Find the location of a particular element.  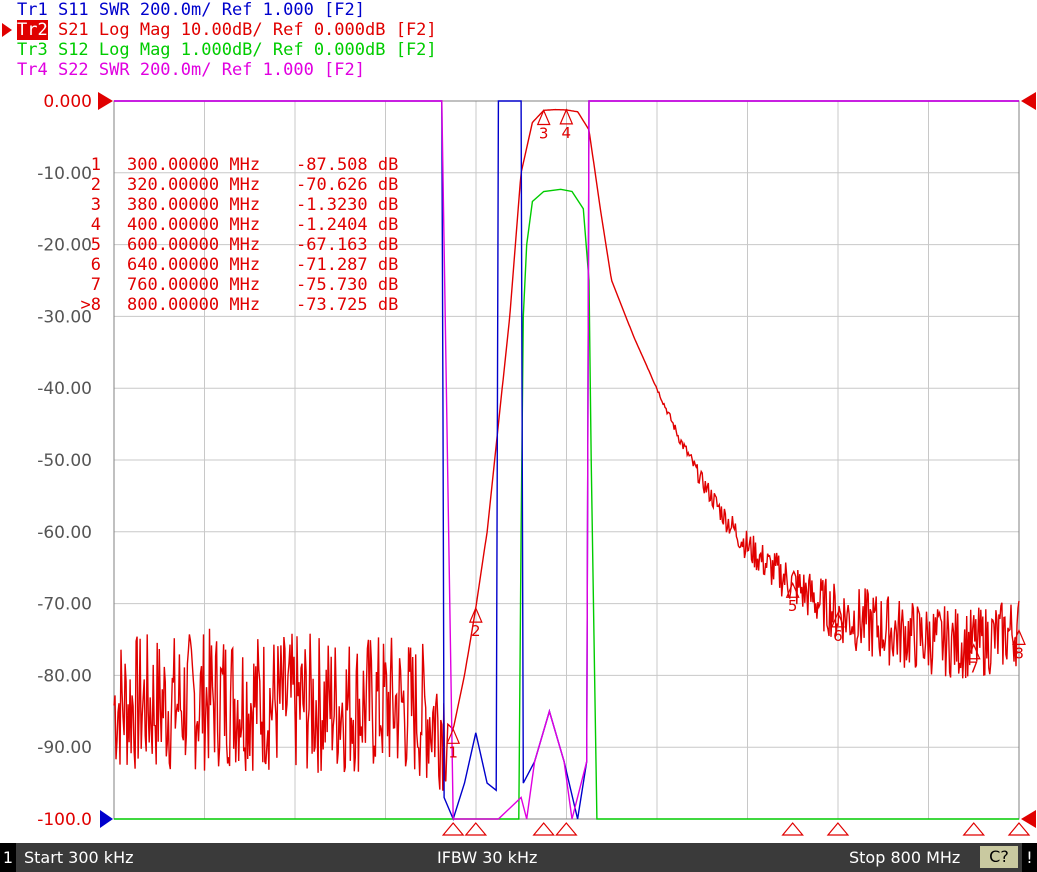

marker-7-label: 7 is located at coordinates (974, 668).